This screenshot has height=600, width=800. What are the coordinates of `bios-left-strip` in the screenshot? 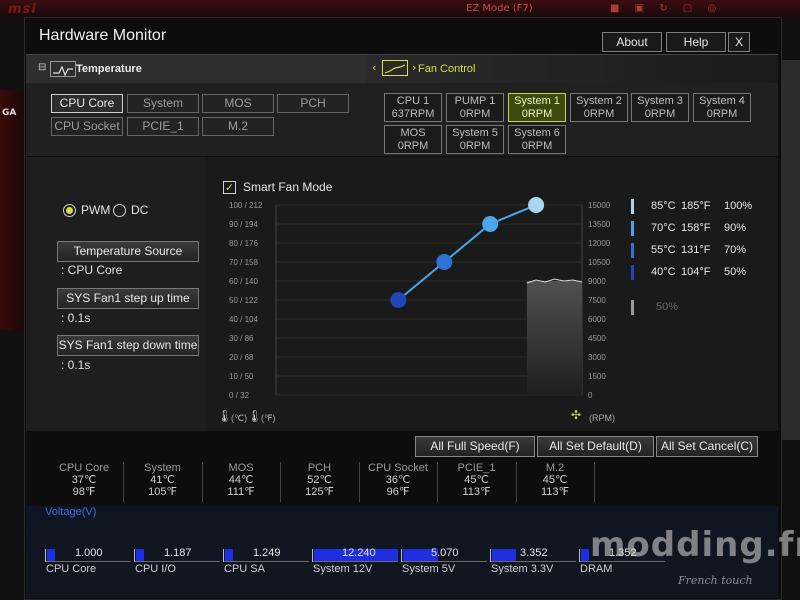 It's located at (12, 210).